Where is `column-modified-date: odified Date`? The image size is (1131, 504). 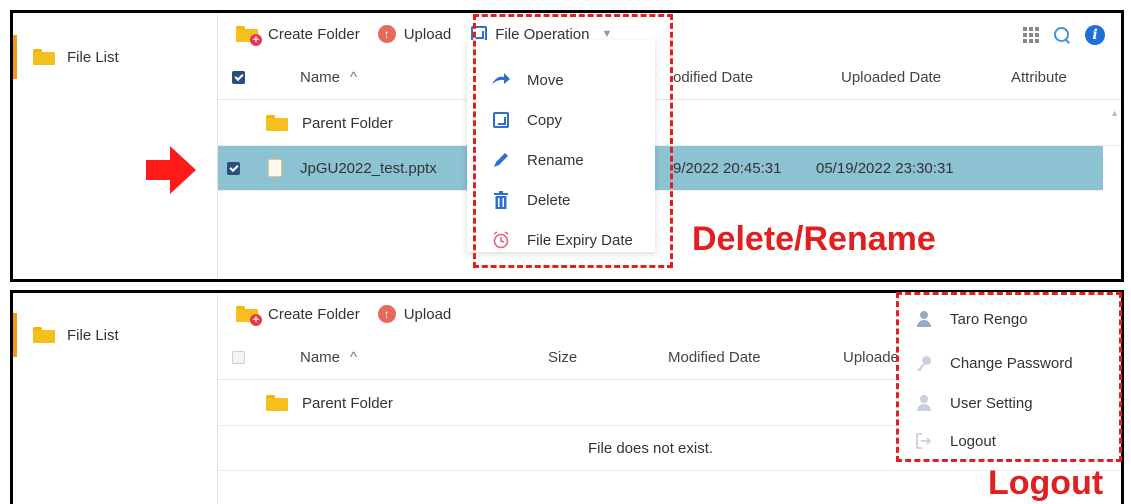 column-modified-date: odified Date is located at coordinates (713, 77).